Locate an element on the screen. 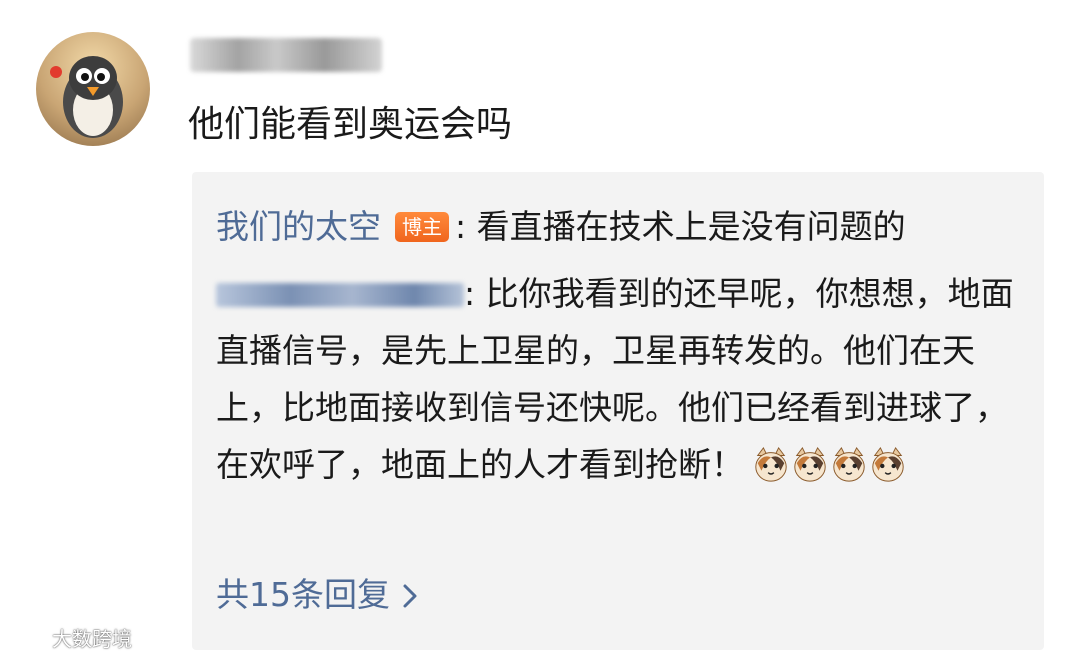  user-avatar is located at coordinates (93, 89).